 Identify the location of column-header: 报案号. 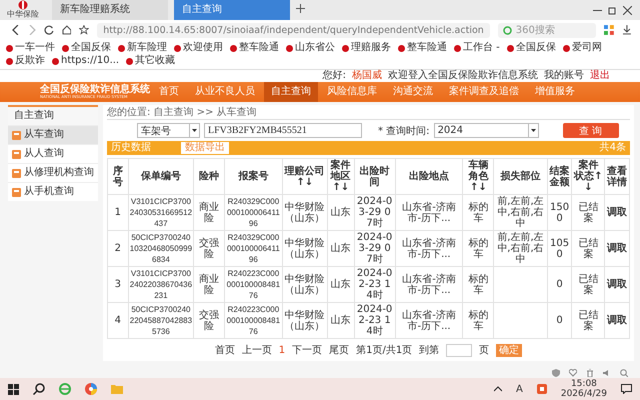
(253, 176).